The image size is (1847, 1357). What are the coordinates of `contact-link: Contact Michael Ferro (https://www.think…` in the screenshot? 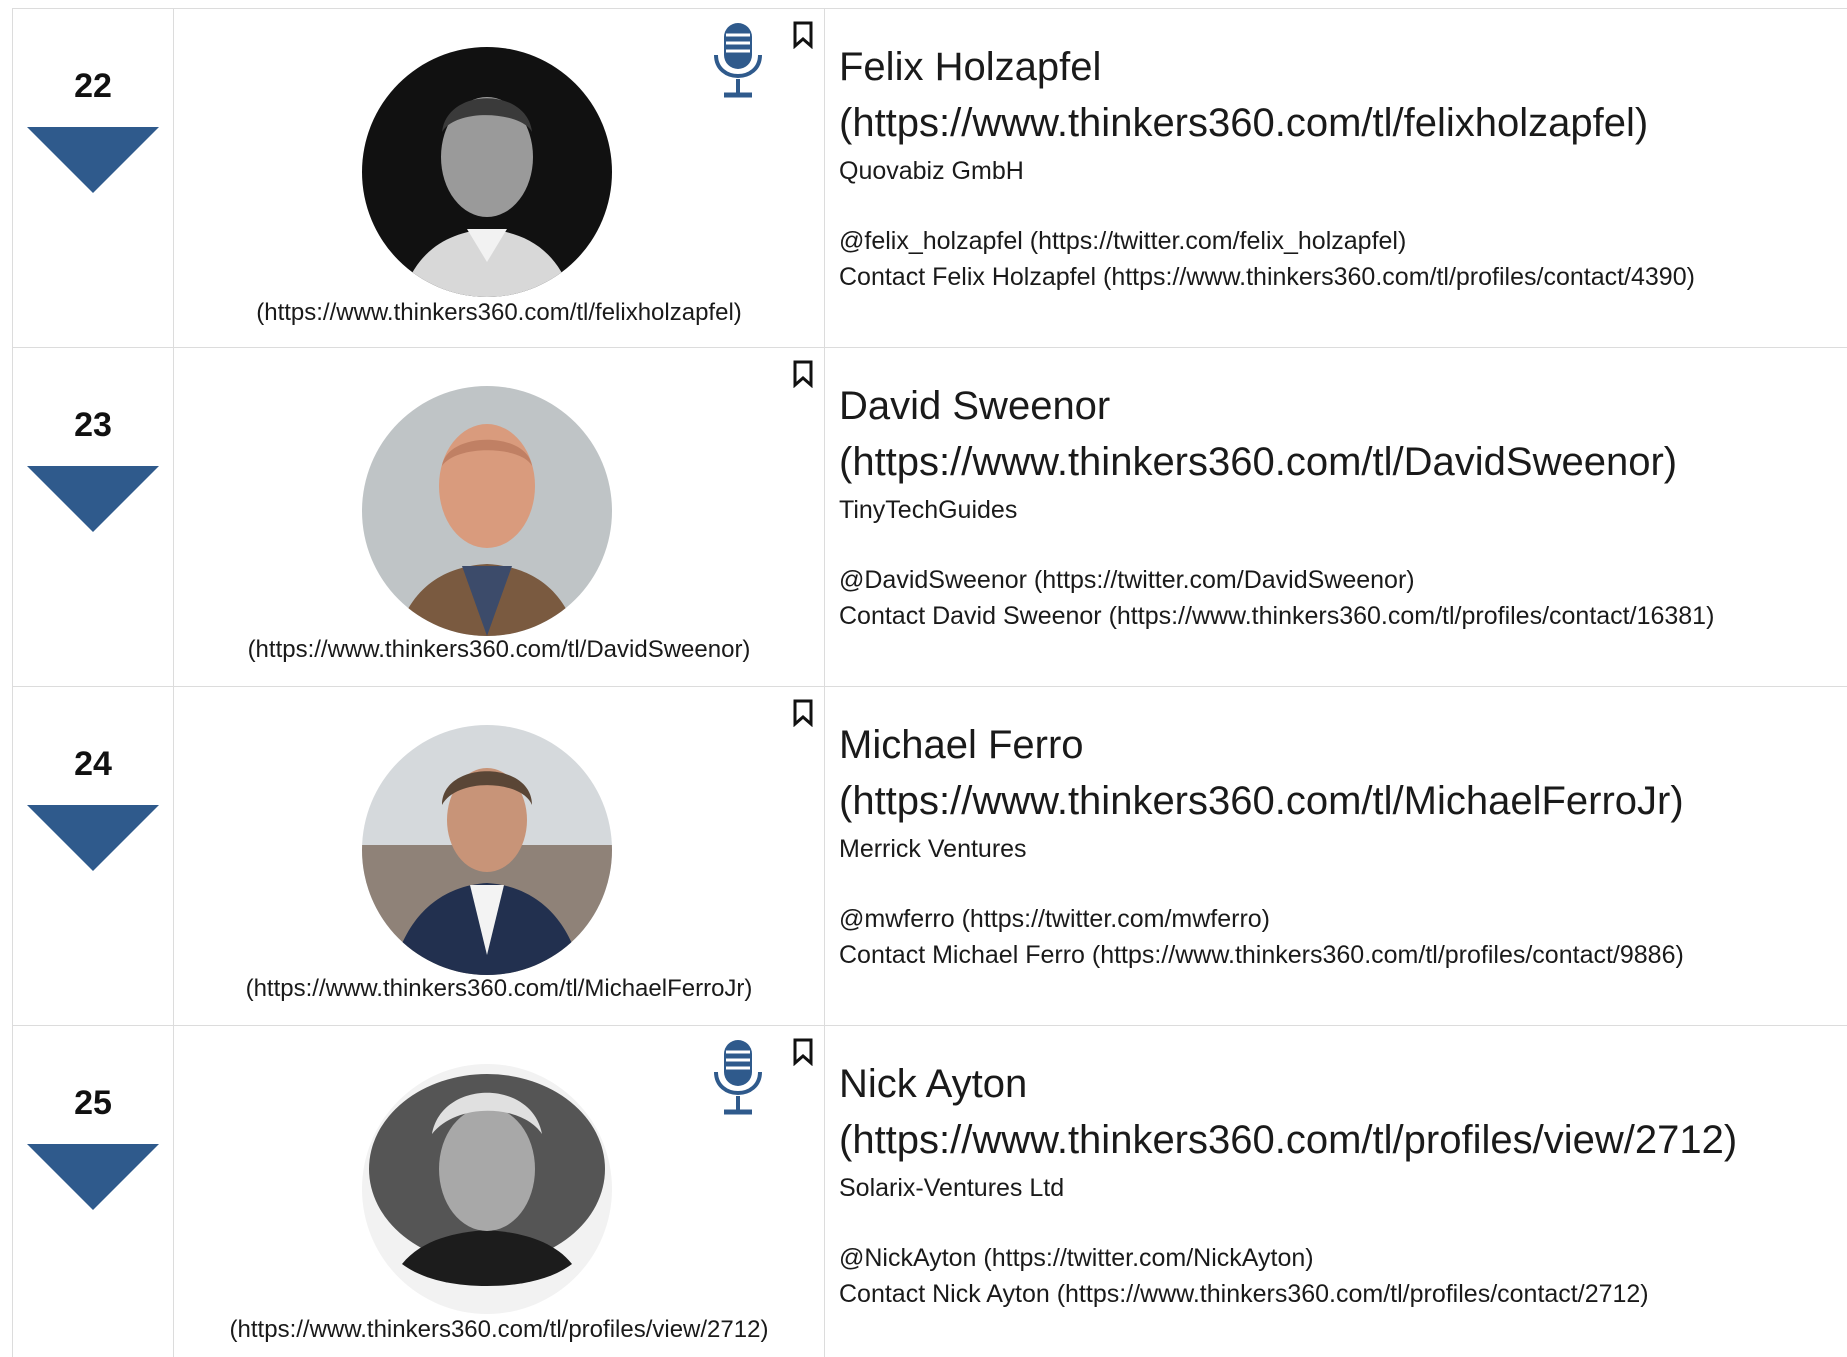 It's located at (1261, 955).